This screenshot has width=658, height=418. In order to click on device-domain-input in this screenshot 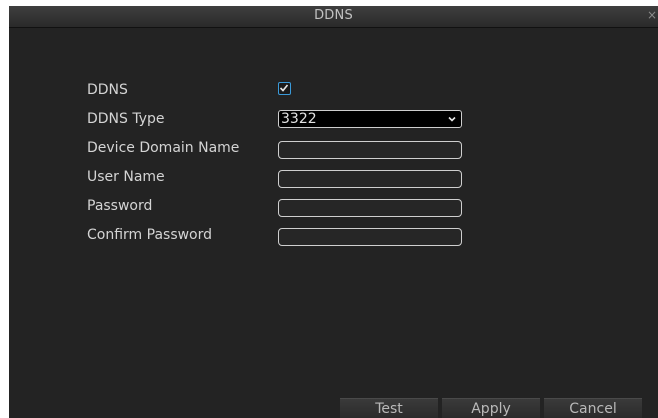, I will do `click(370, 150)`.